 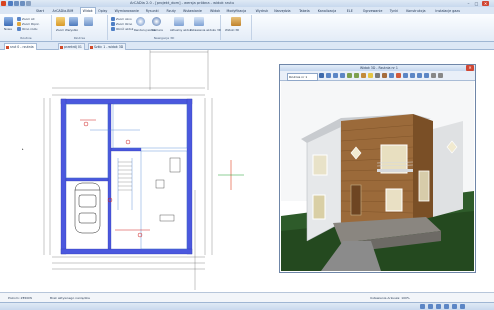 What do you see at coordinates (28, 3) in the screenshot?
I see `print-icon` at bounding box center [28, 3].